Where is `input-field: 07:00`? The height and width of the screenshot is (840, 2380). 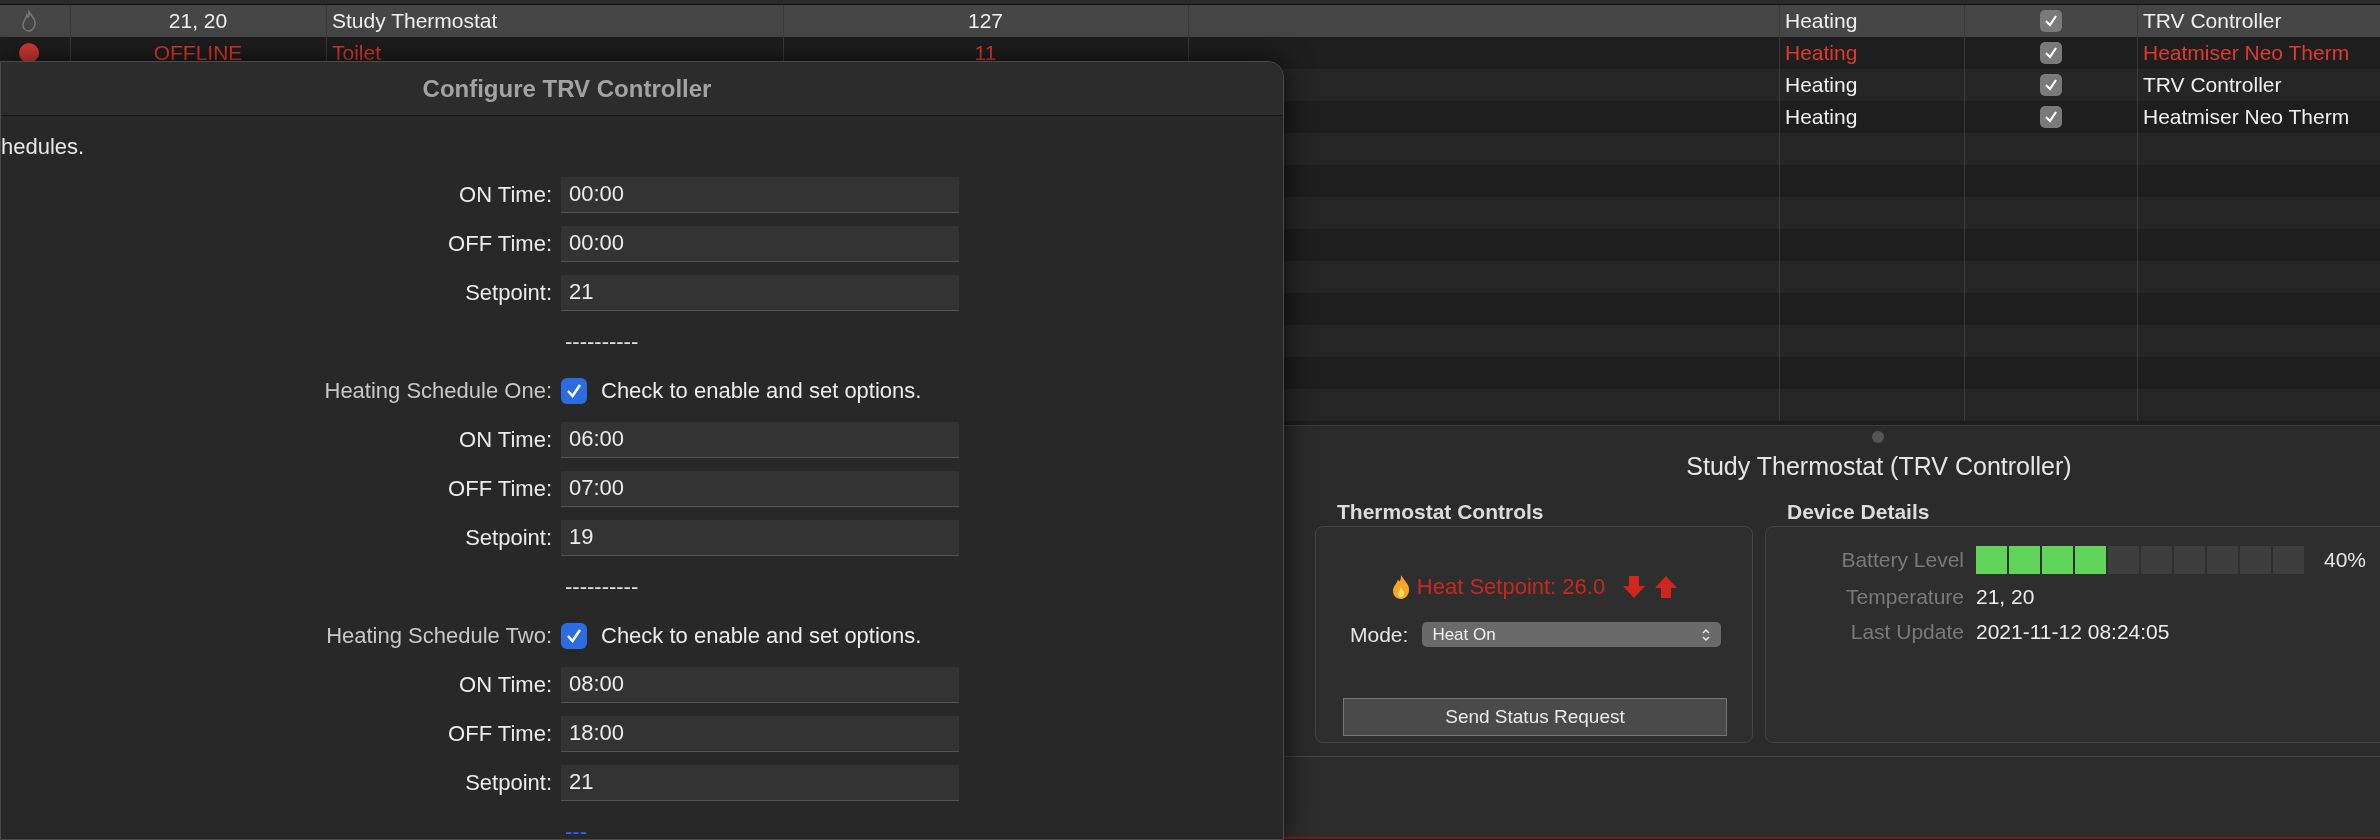
input-field: 07:00 is located at coordinates (760, 488).